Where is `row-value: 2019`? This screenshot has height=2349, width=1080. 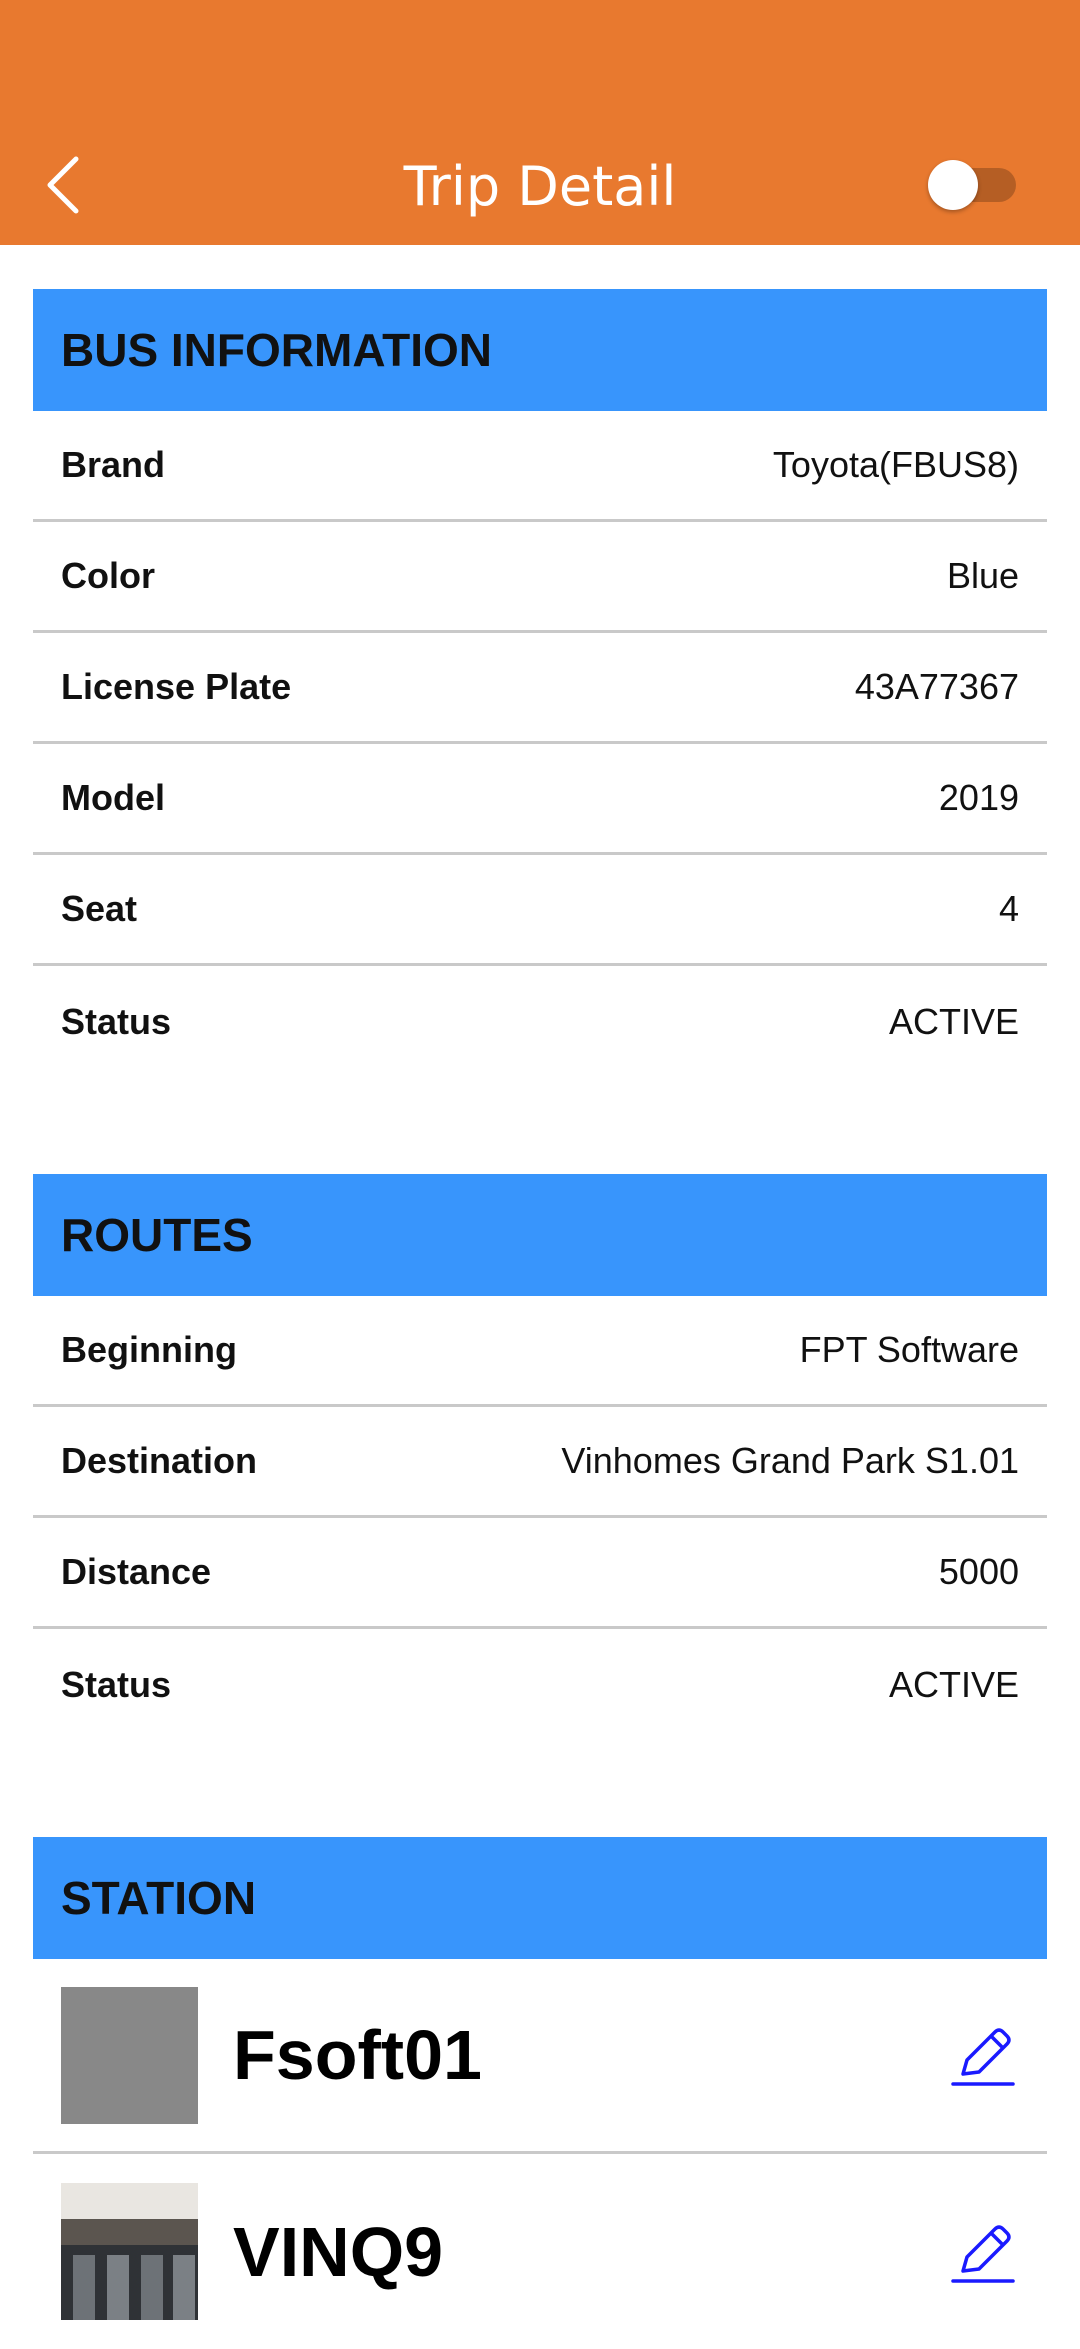 row-value: 2019 is located at coordinates (978, 797).